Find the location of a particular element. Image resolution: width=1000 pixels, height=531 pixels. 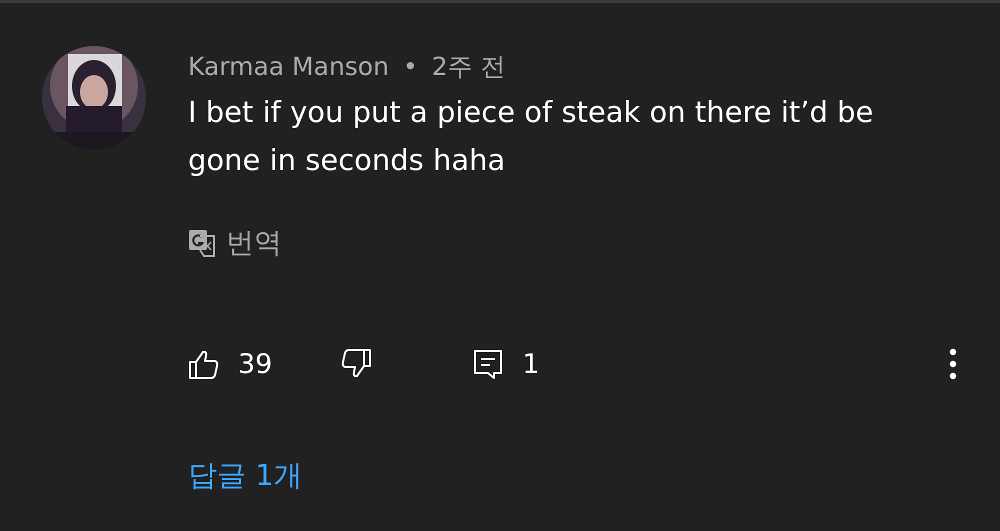

comment-time: 2주 전 is located at coordinates (469, 66).